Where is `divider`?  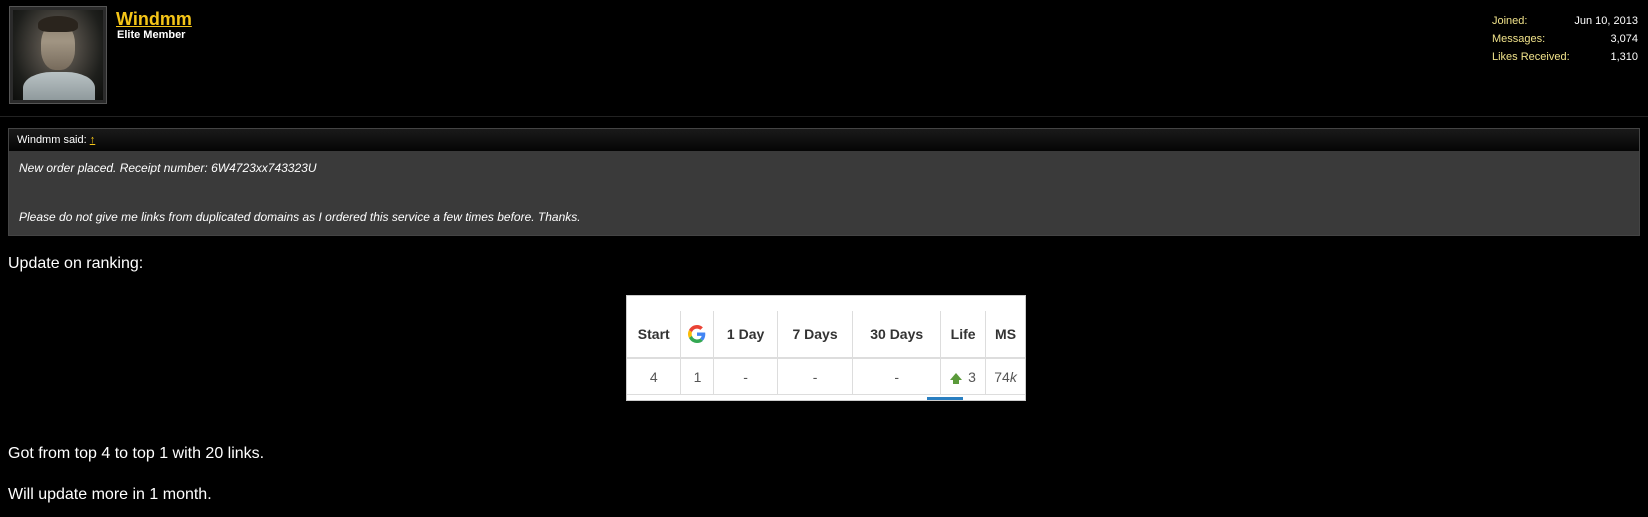
divider is located at coordinates (824, 116).